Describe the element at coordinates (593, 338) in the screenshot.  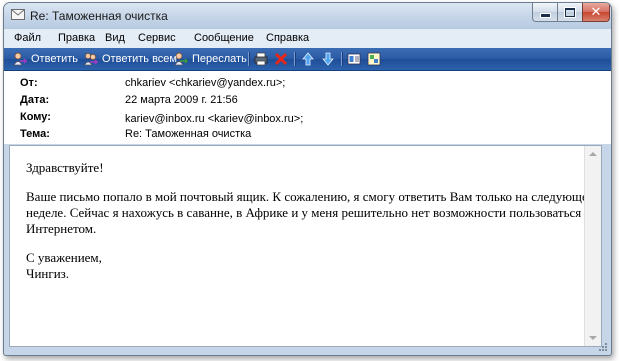
I see `scroll-down-icon` at that location.